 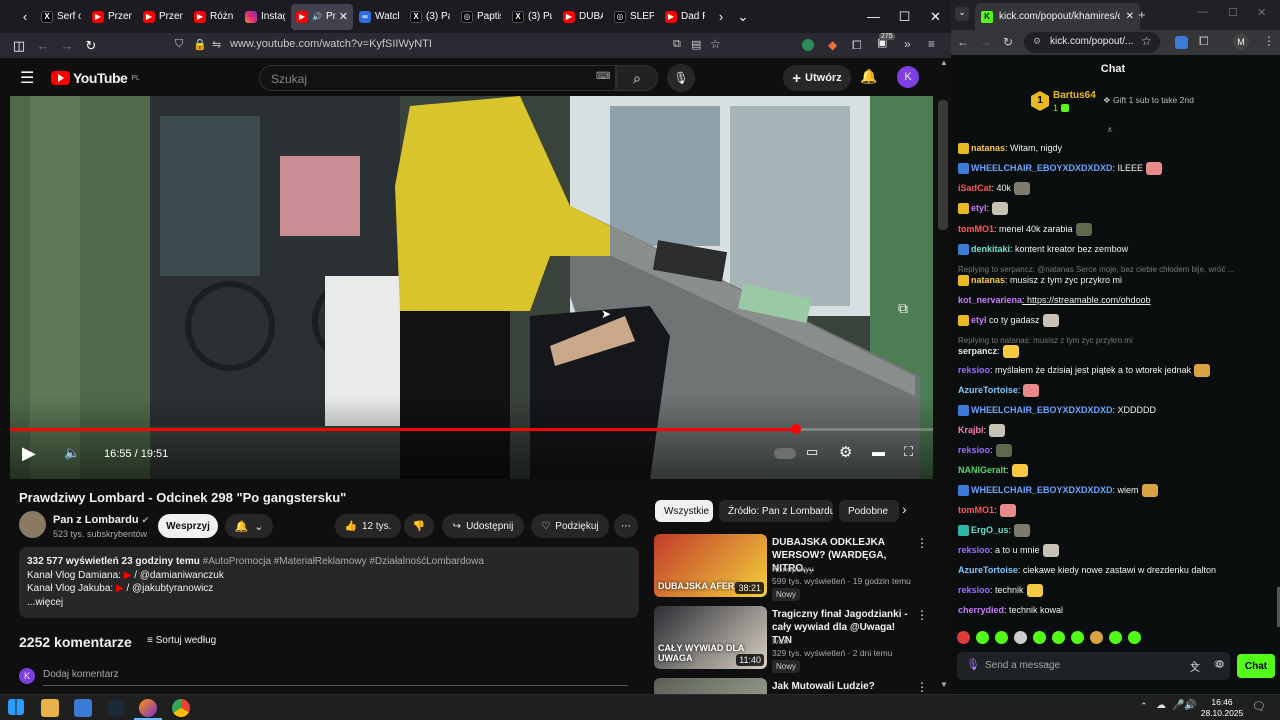 I want to click on settings-gear-icon: ⚙, so click(x=845, y=452).